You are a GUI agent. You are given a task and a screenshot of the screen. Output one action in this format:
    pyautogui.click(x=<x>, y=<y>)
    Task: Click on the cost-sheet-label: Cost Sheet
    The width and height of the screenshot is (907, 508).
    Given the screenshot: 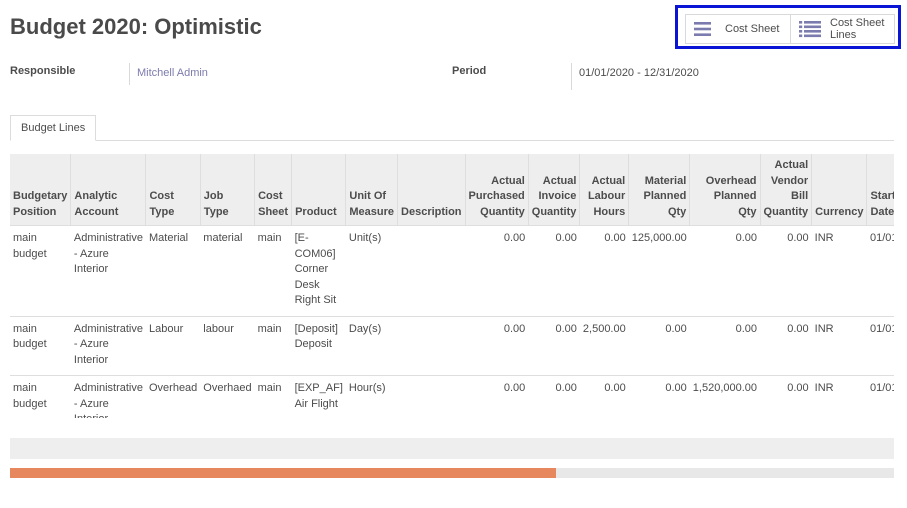 What is the action you would take?
    pyautogui.click(x=752, y=29)
    